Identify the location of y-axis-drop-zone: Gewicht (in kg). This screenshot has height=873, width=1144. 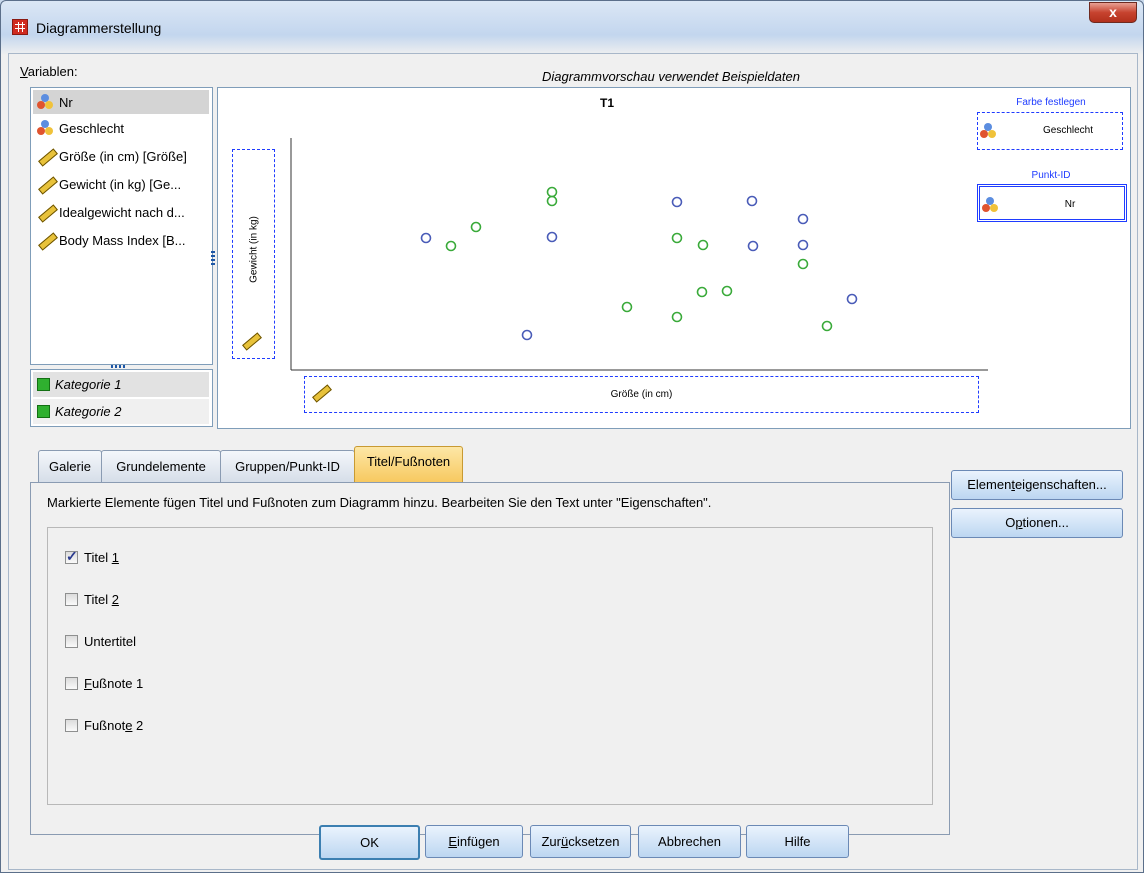
(253, 254).